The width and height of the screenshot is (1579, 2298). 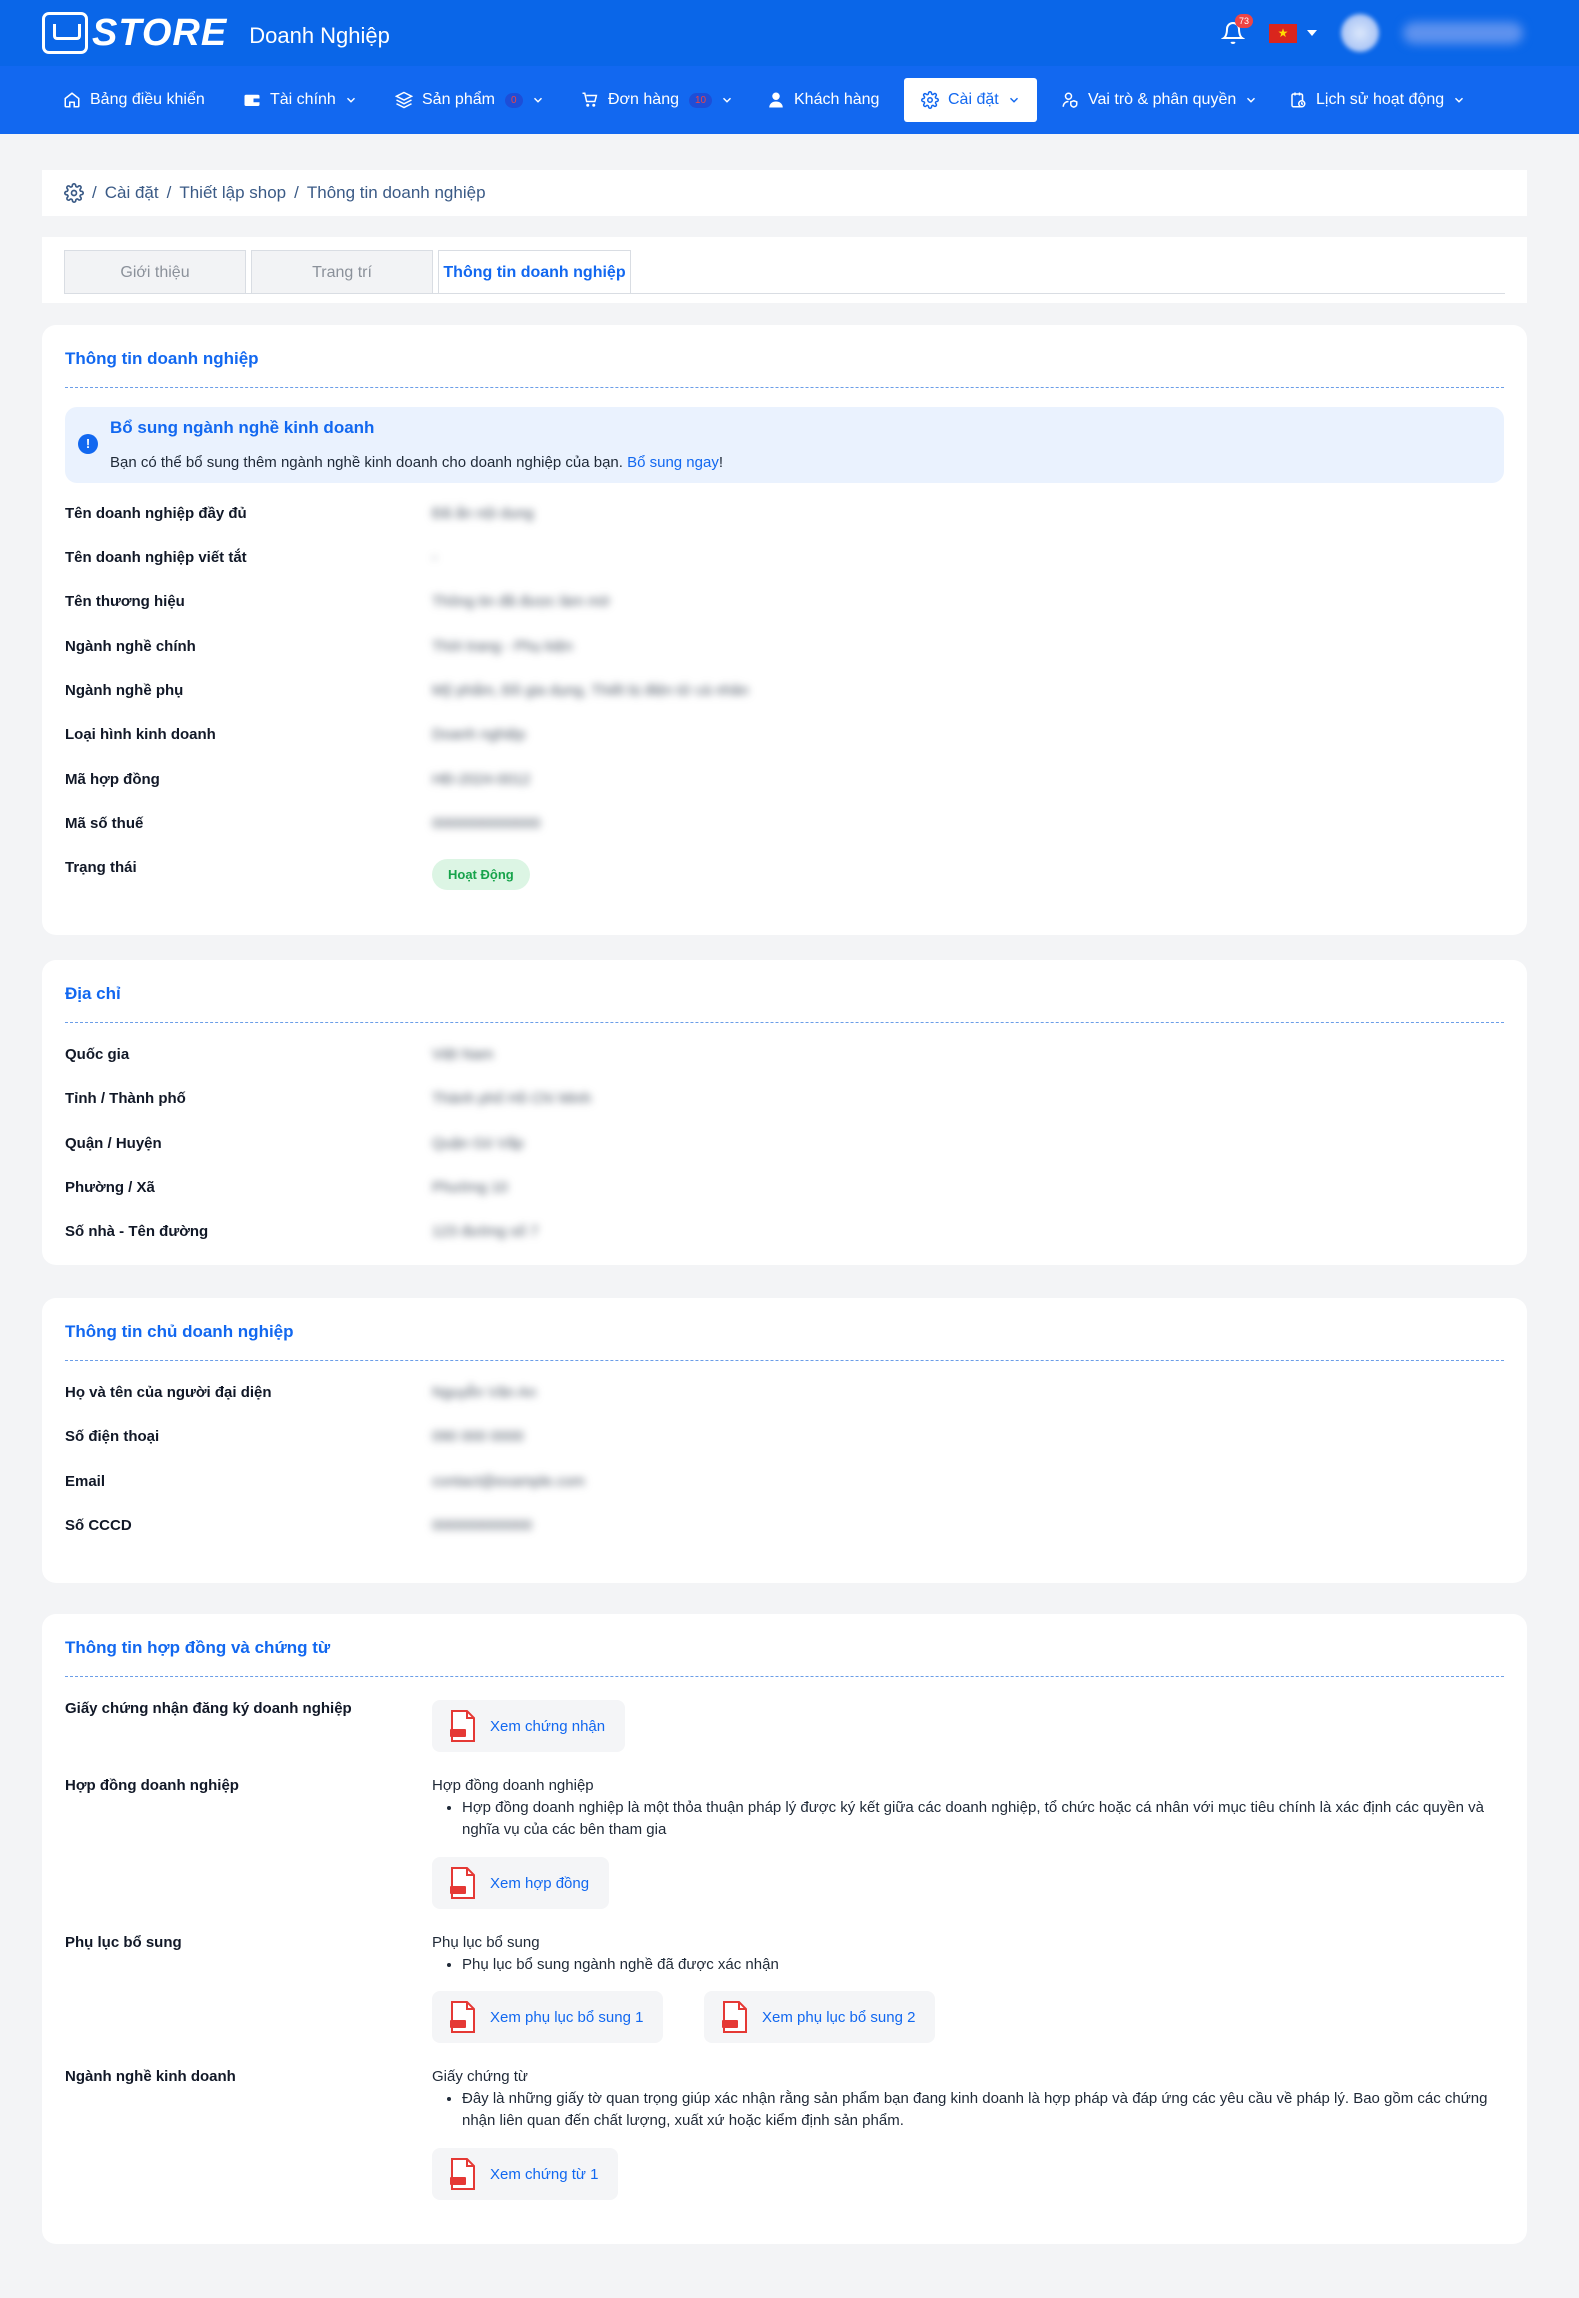 What do you see at coordinates (544, 2174) in the screenshot?
I see `view-document-1-label: Xem chứng từ 1` at bounding box center [544, 2174].